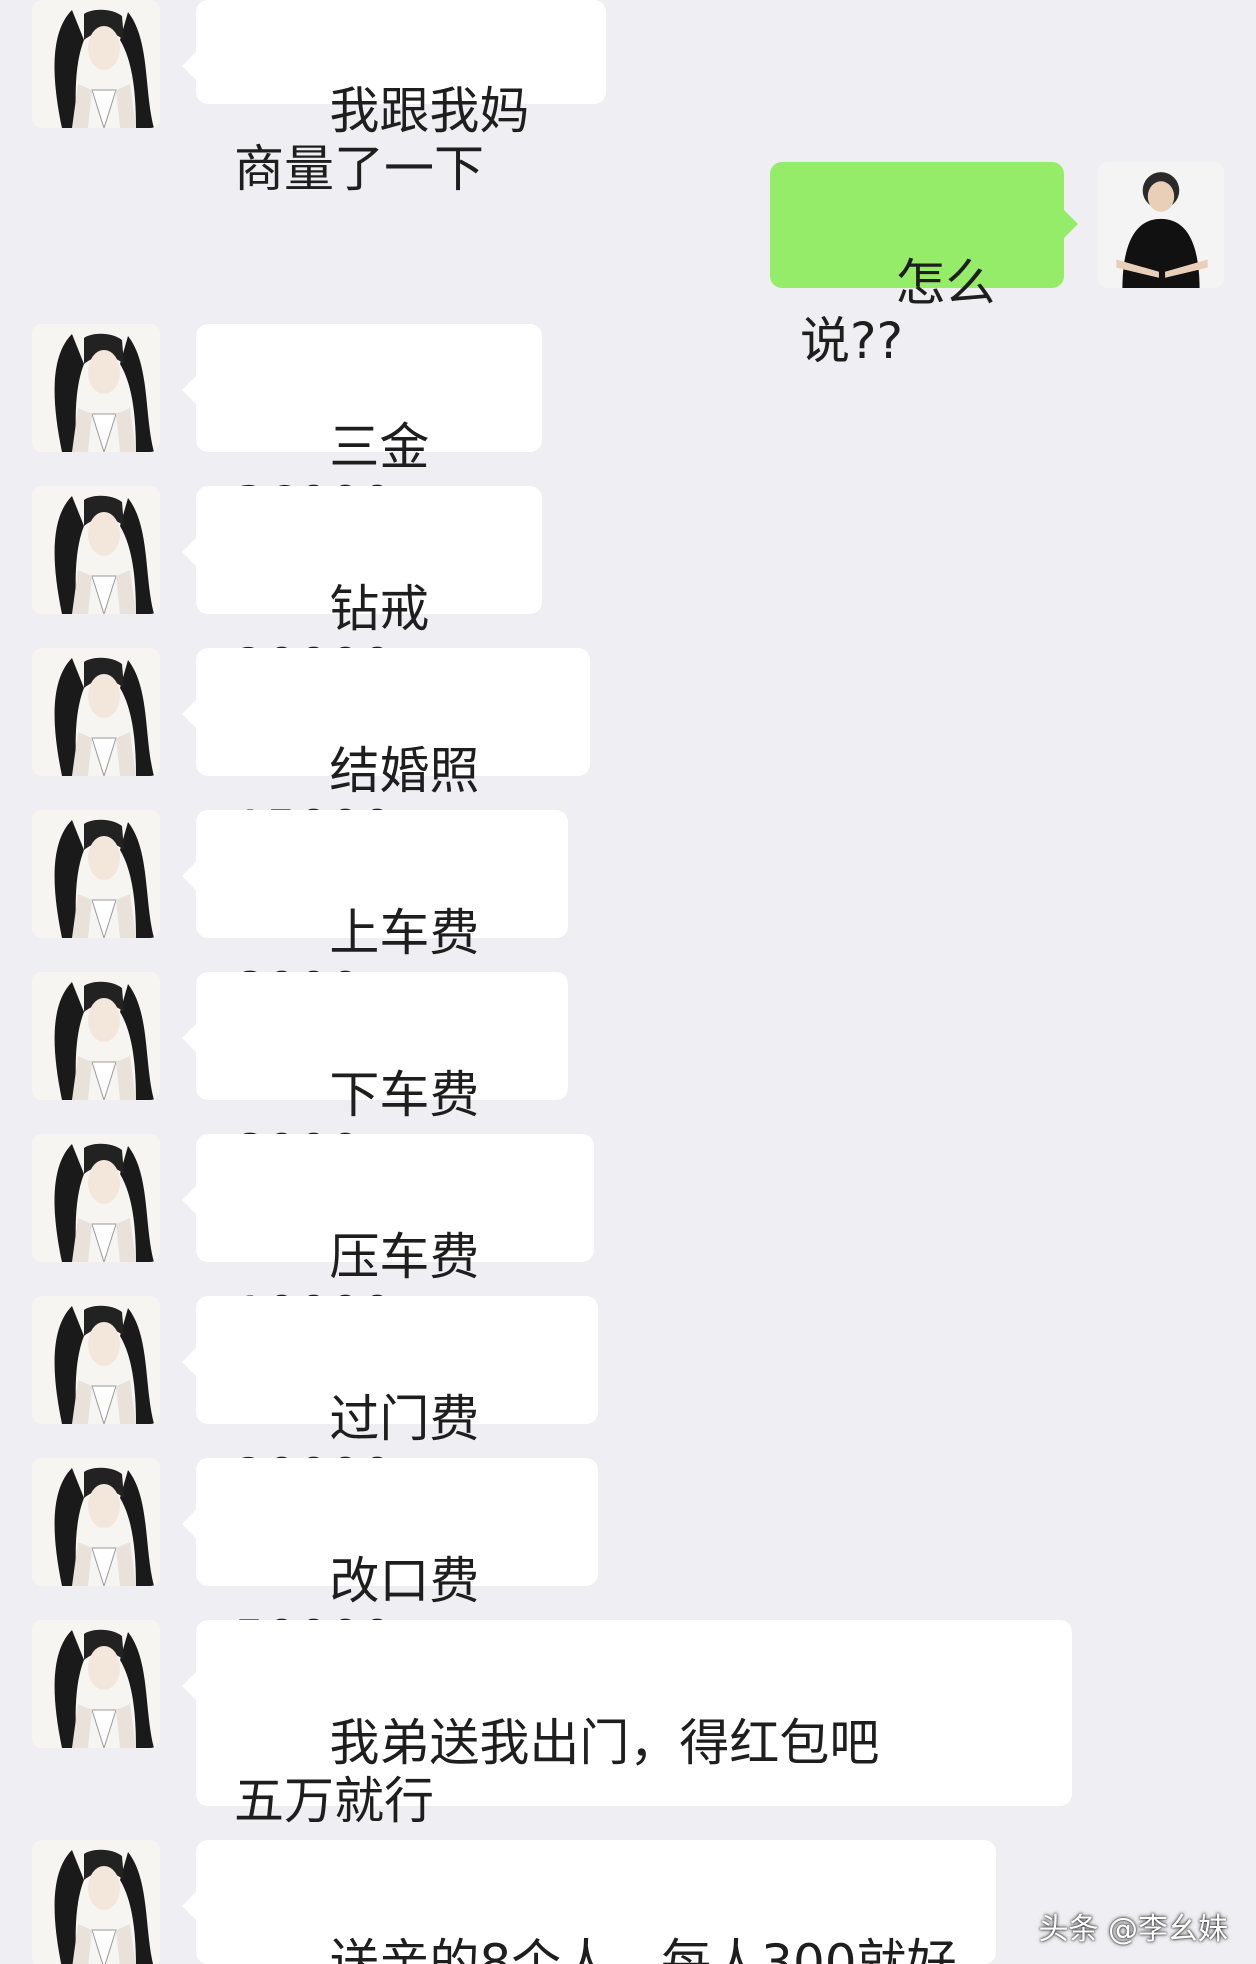  Describe the element at coordinates (386, 753) in the screenshot. I see `message-bubble: 结婚照15000` at that location.